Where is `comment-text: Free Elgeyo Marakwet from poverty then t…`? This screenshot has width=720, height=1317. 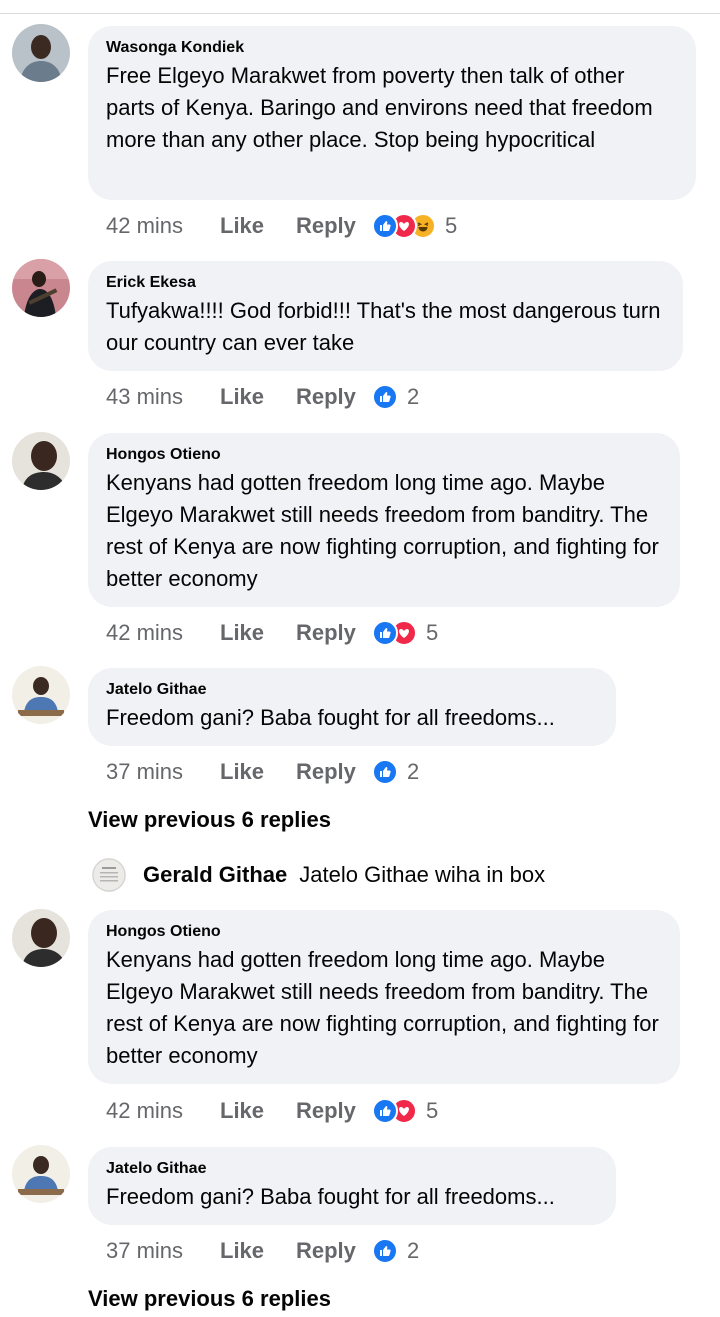
comment-text: Free Elgeyo Marakwet from poverty then t… is located at coordinates (379, 107).